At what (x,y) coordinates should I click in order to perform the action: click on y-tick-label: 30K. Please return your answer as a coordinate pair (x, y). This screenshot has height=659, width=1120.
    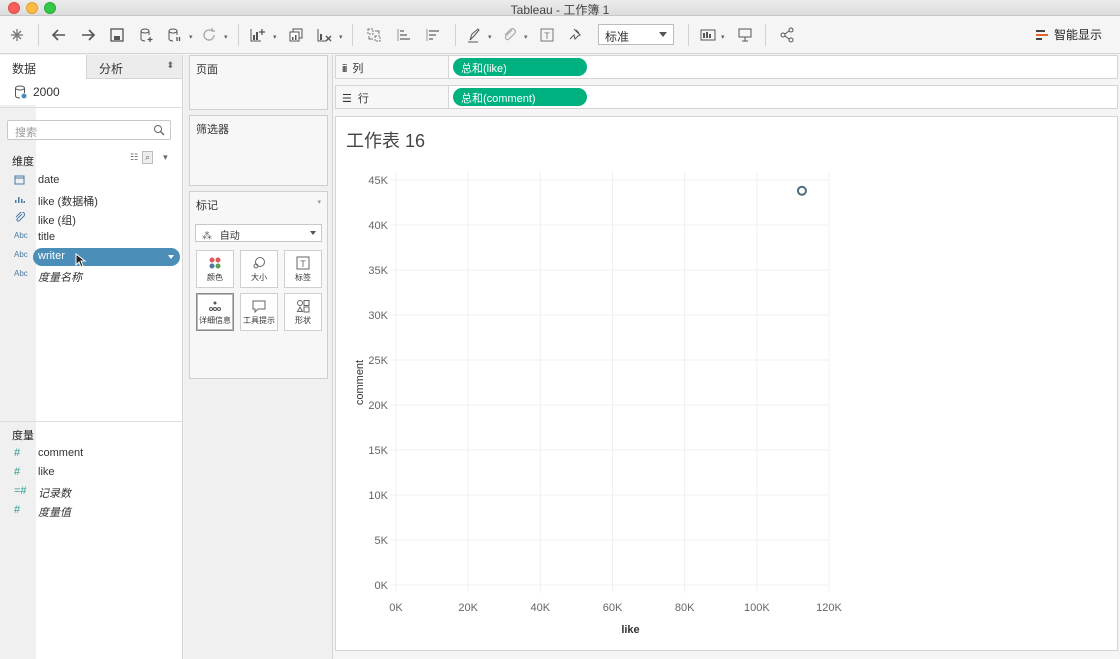
    Looking at the image, I should click on (378, 316).